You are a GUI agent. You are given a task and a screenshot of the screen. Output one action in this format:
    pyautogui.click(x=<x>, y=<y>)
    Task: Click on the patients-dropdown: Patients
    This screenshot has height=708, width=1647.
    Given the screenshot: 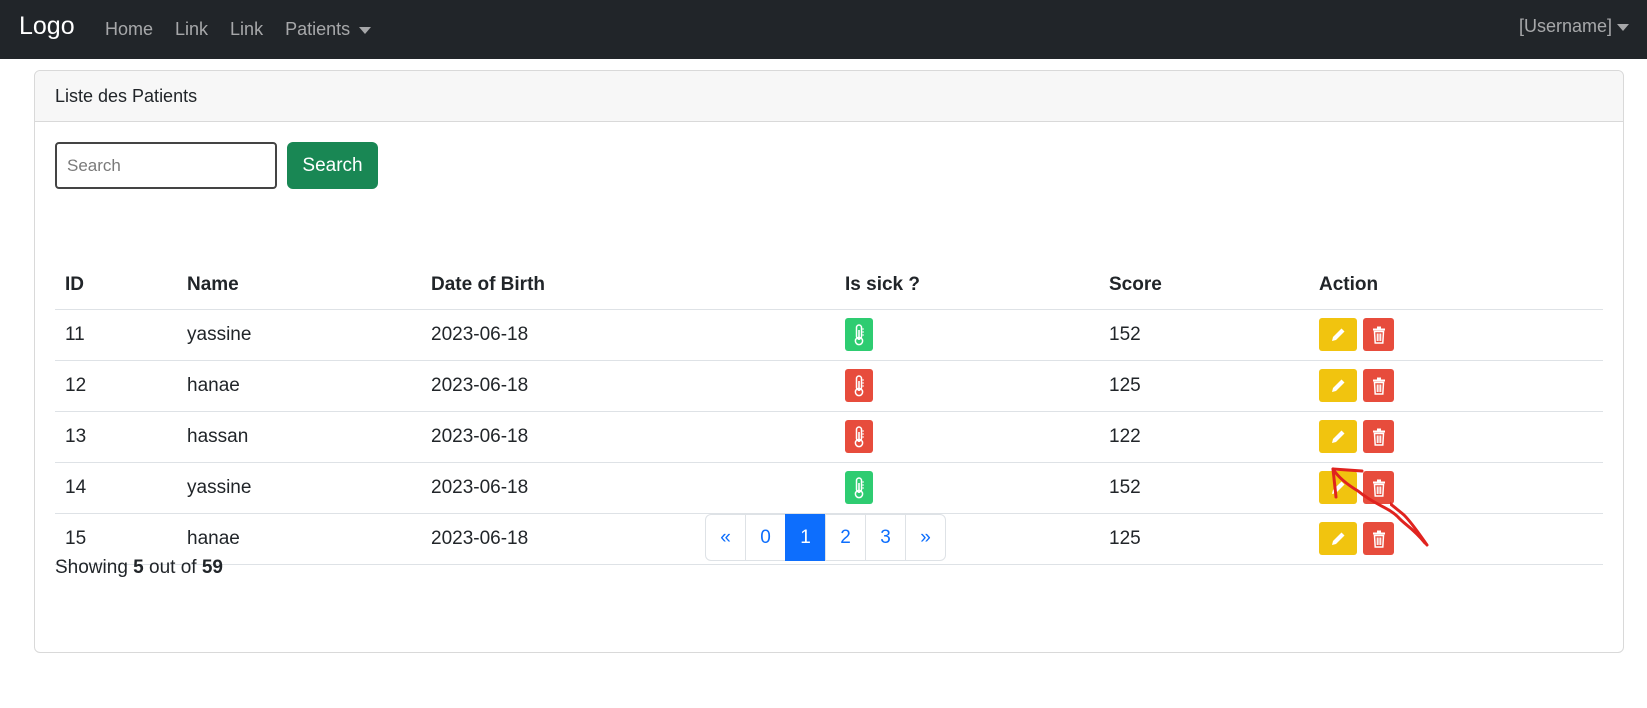 What is the action you would take?
    pyautogui.click(x=328, y=29)
    